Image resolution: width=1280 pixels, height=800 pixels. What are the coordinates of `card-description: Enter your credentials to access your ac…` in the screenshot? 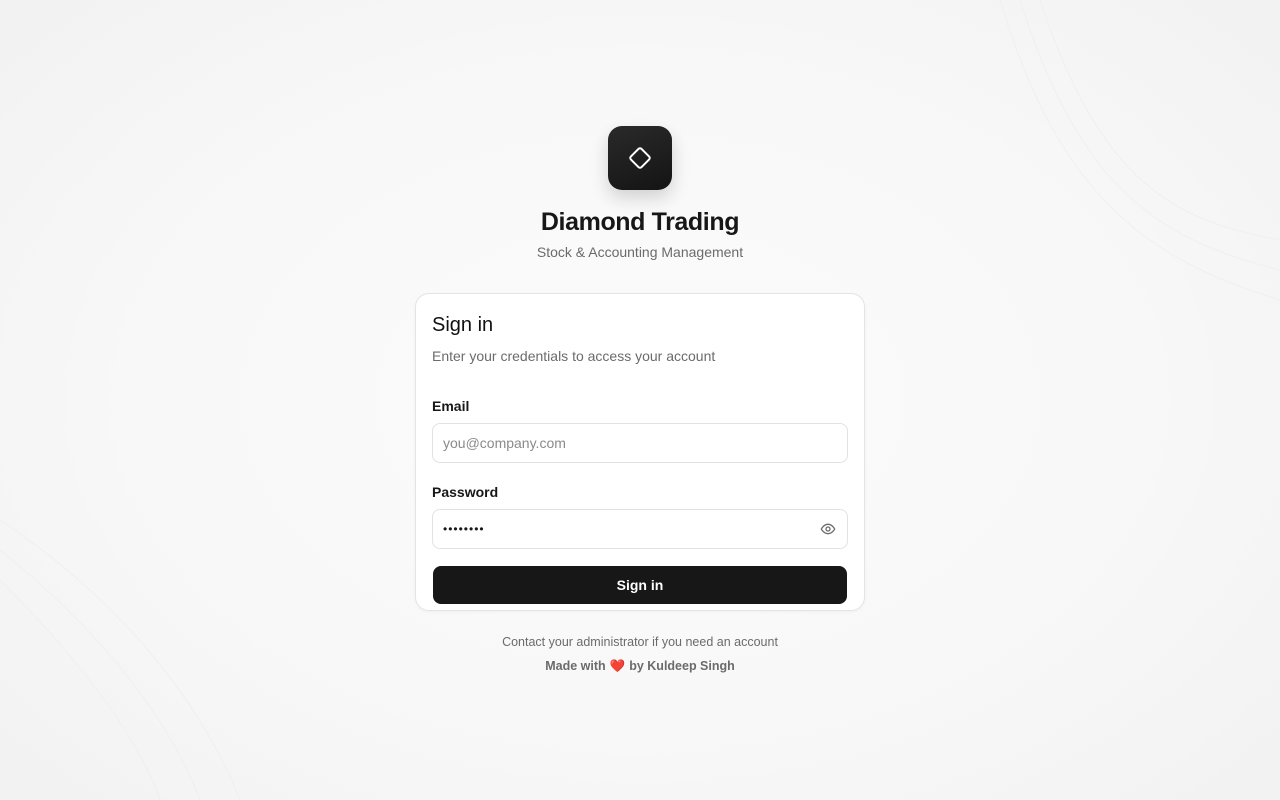 It's located at (574, 356).